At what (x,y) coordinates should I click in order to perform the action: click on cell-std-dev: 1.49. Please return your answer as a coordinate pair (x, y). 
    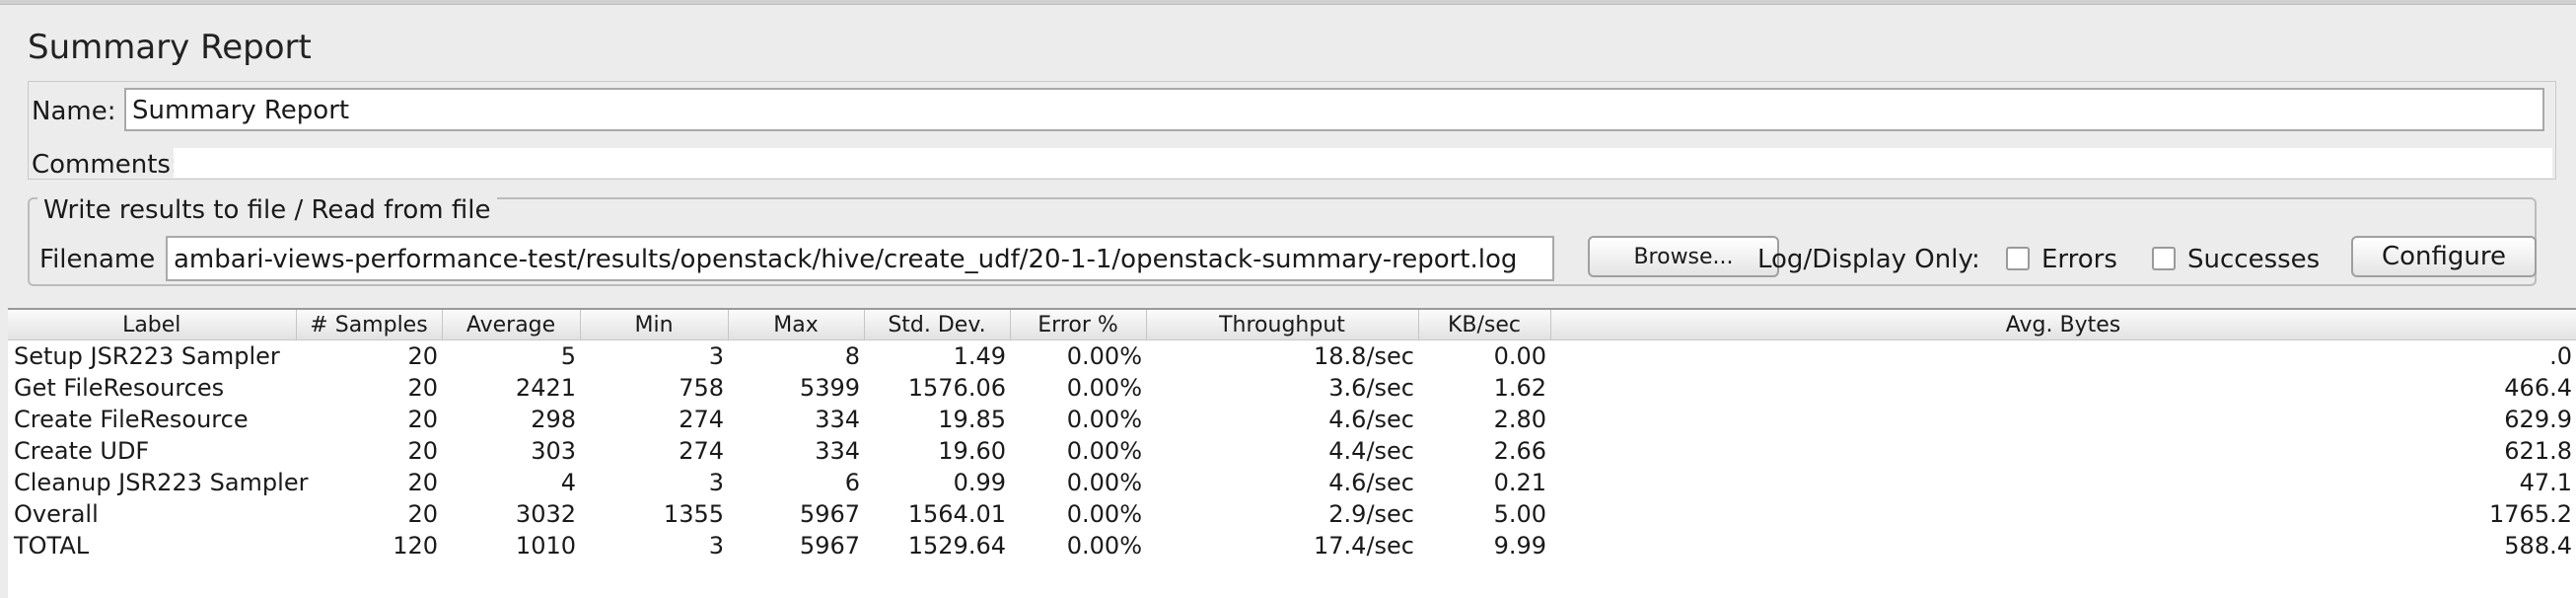
    Looking at the image, I should click on (979, 356).